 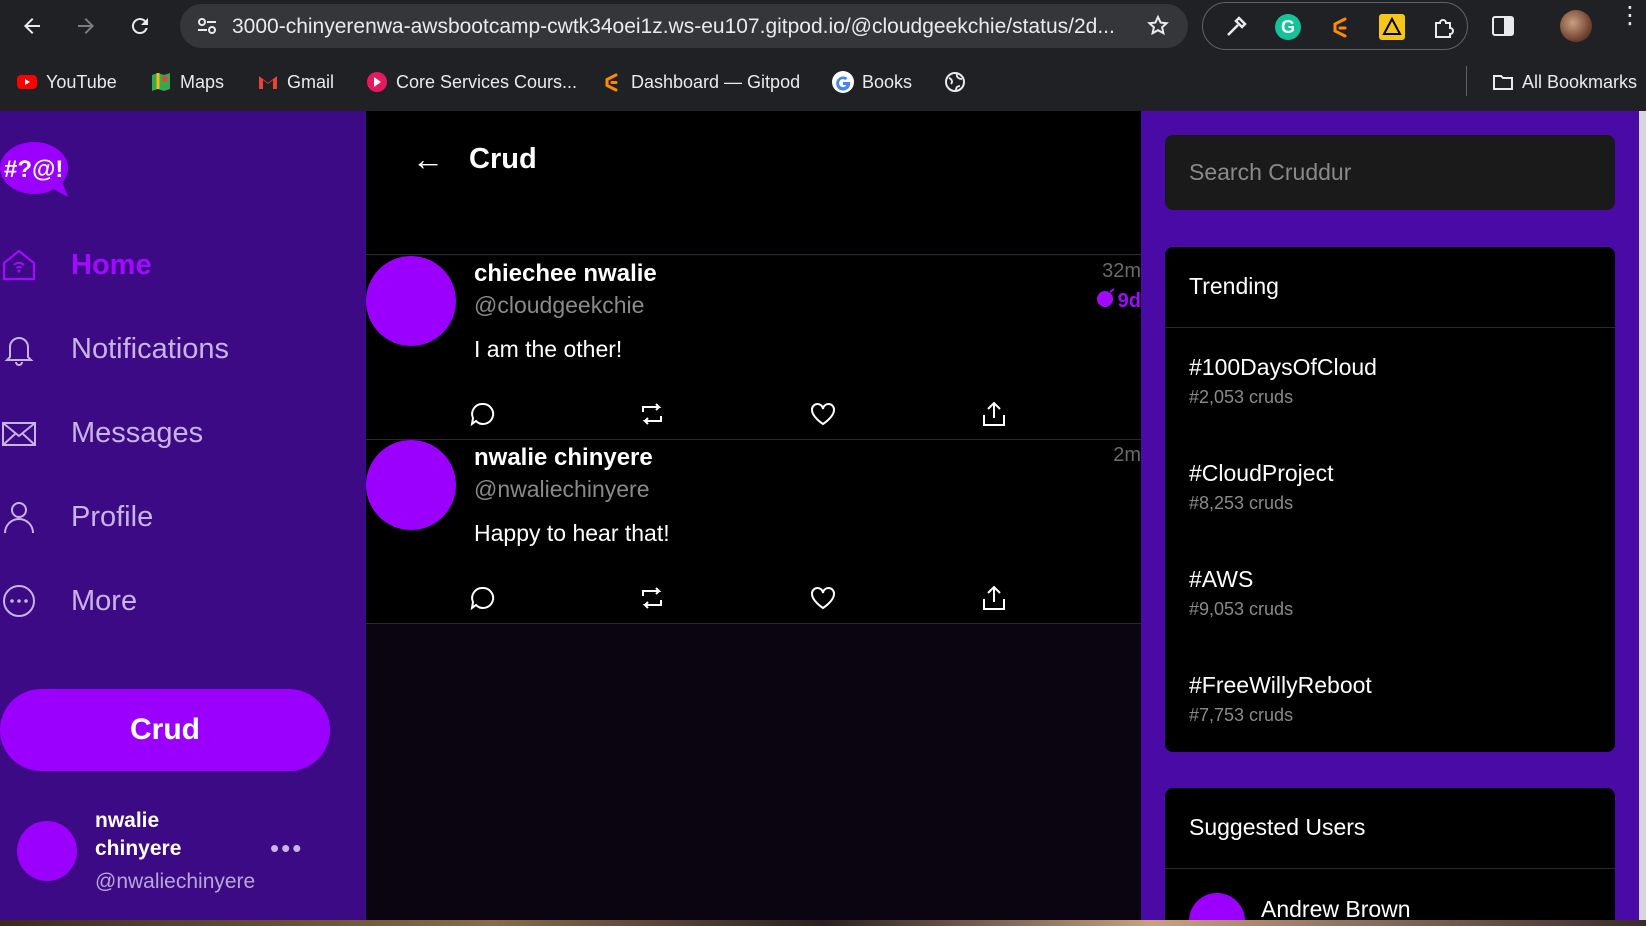 What do you see at coordinates (823, 923) in the screenshot?
I see `desktop-background-strip` at bounding box center [823, 923].